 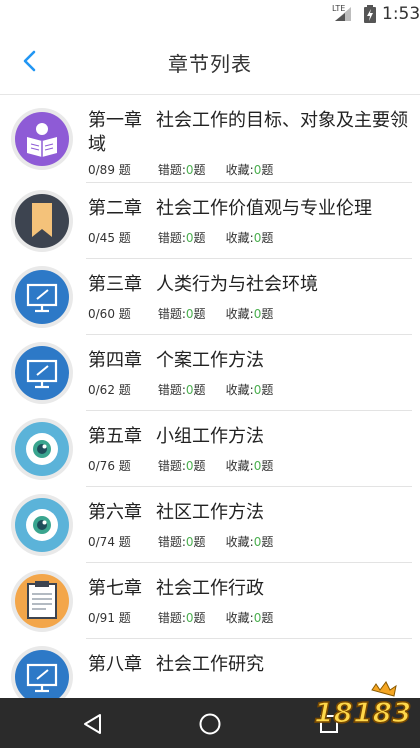 What do you see at coordinates (176, 588) in the screenshot?
I see `chapter-title: 第七章 社会工作行政` at bounding box center [176, 588].